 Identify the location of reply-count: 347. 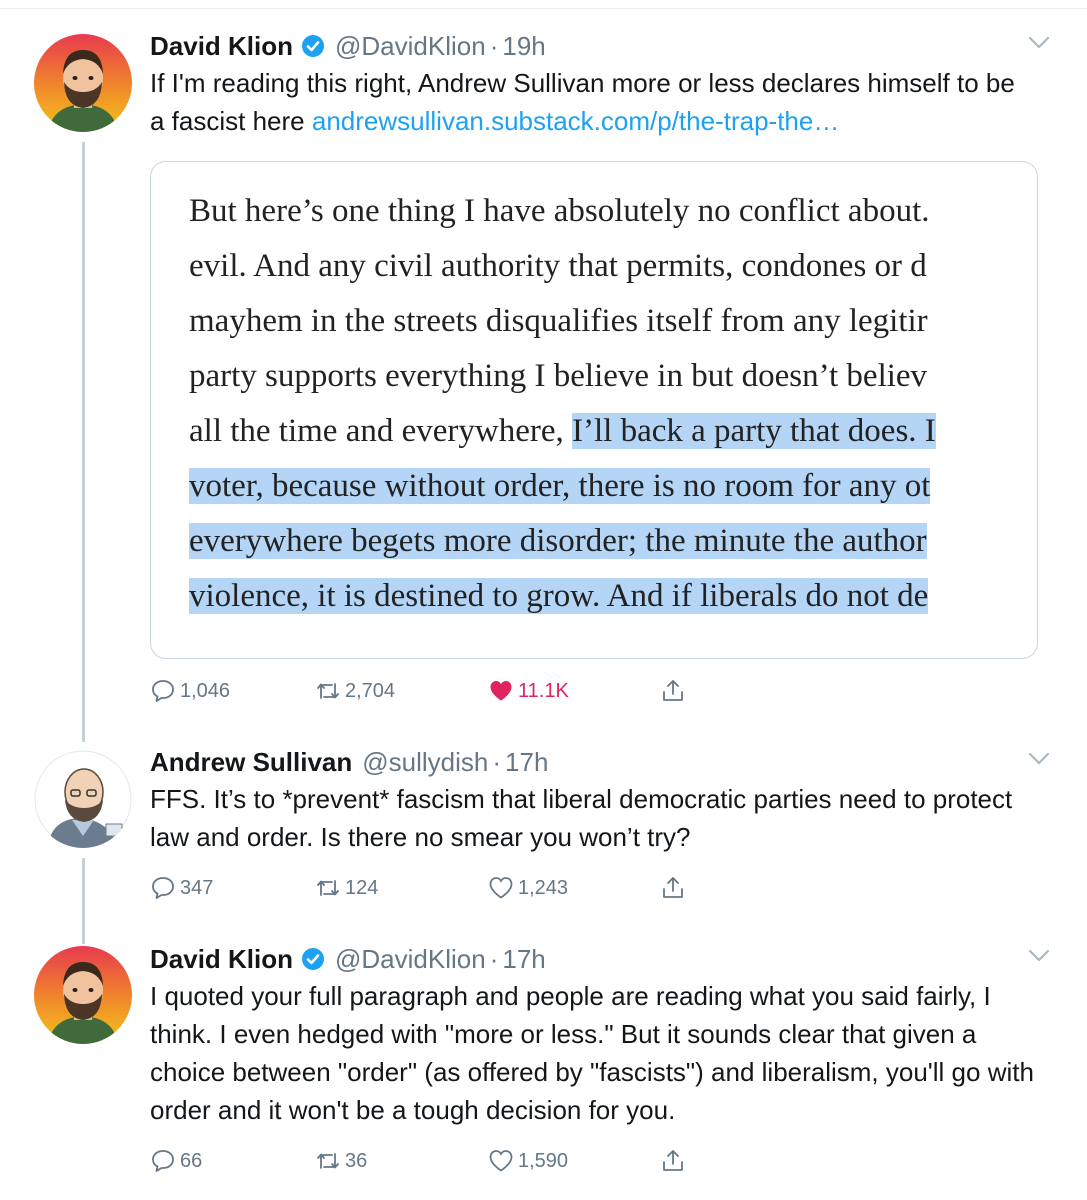
(197, 887).